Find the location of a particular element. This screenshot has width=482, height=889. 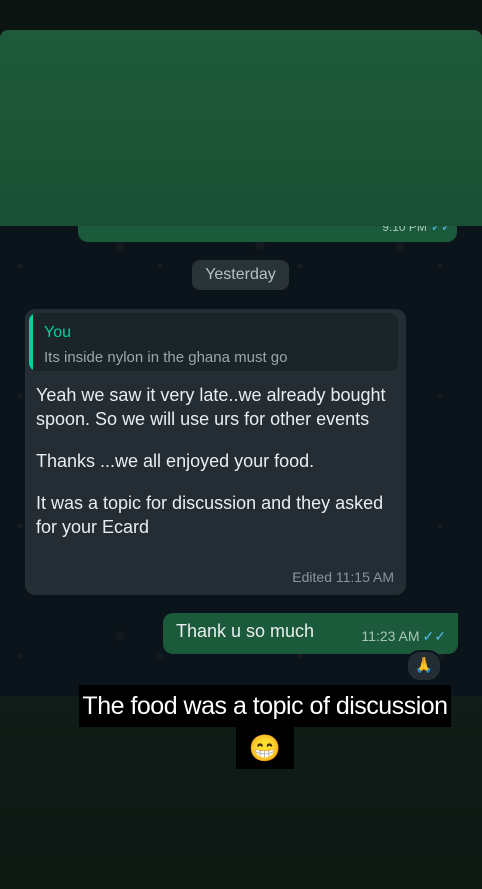

previous-message-time: 9:10 PM ✓✓ is located at coordinates (416, 230).